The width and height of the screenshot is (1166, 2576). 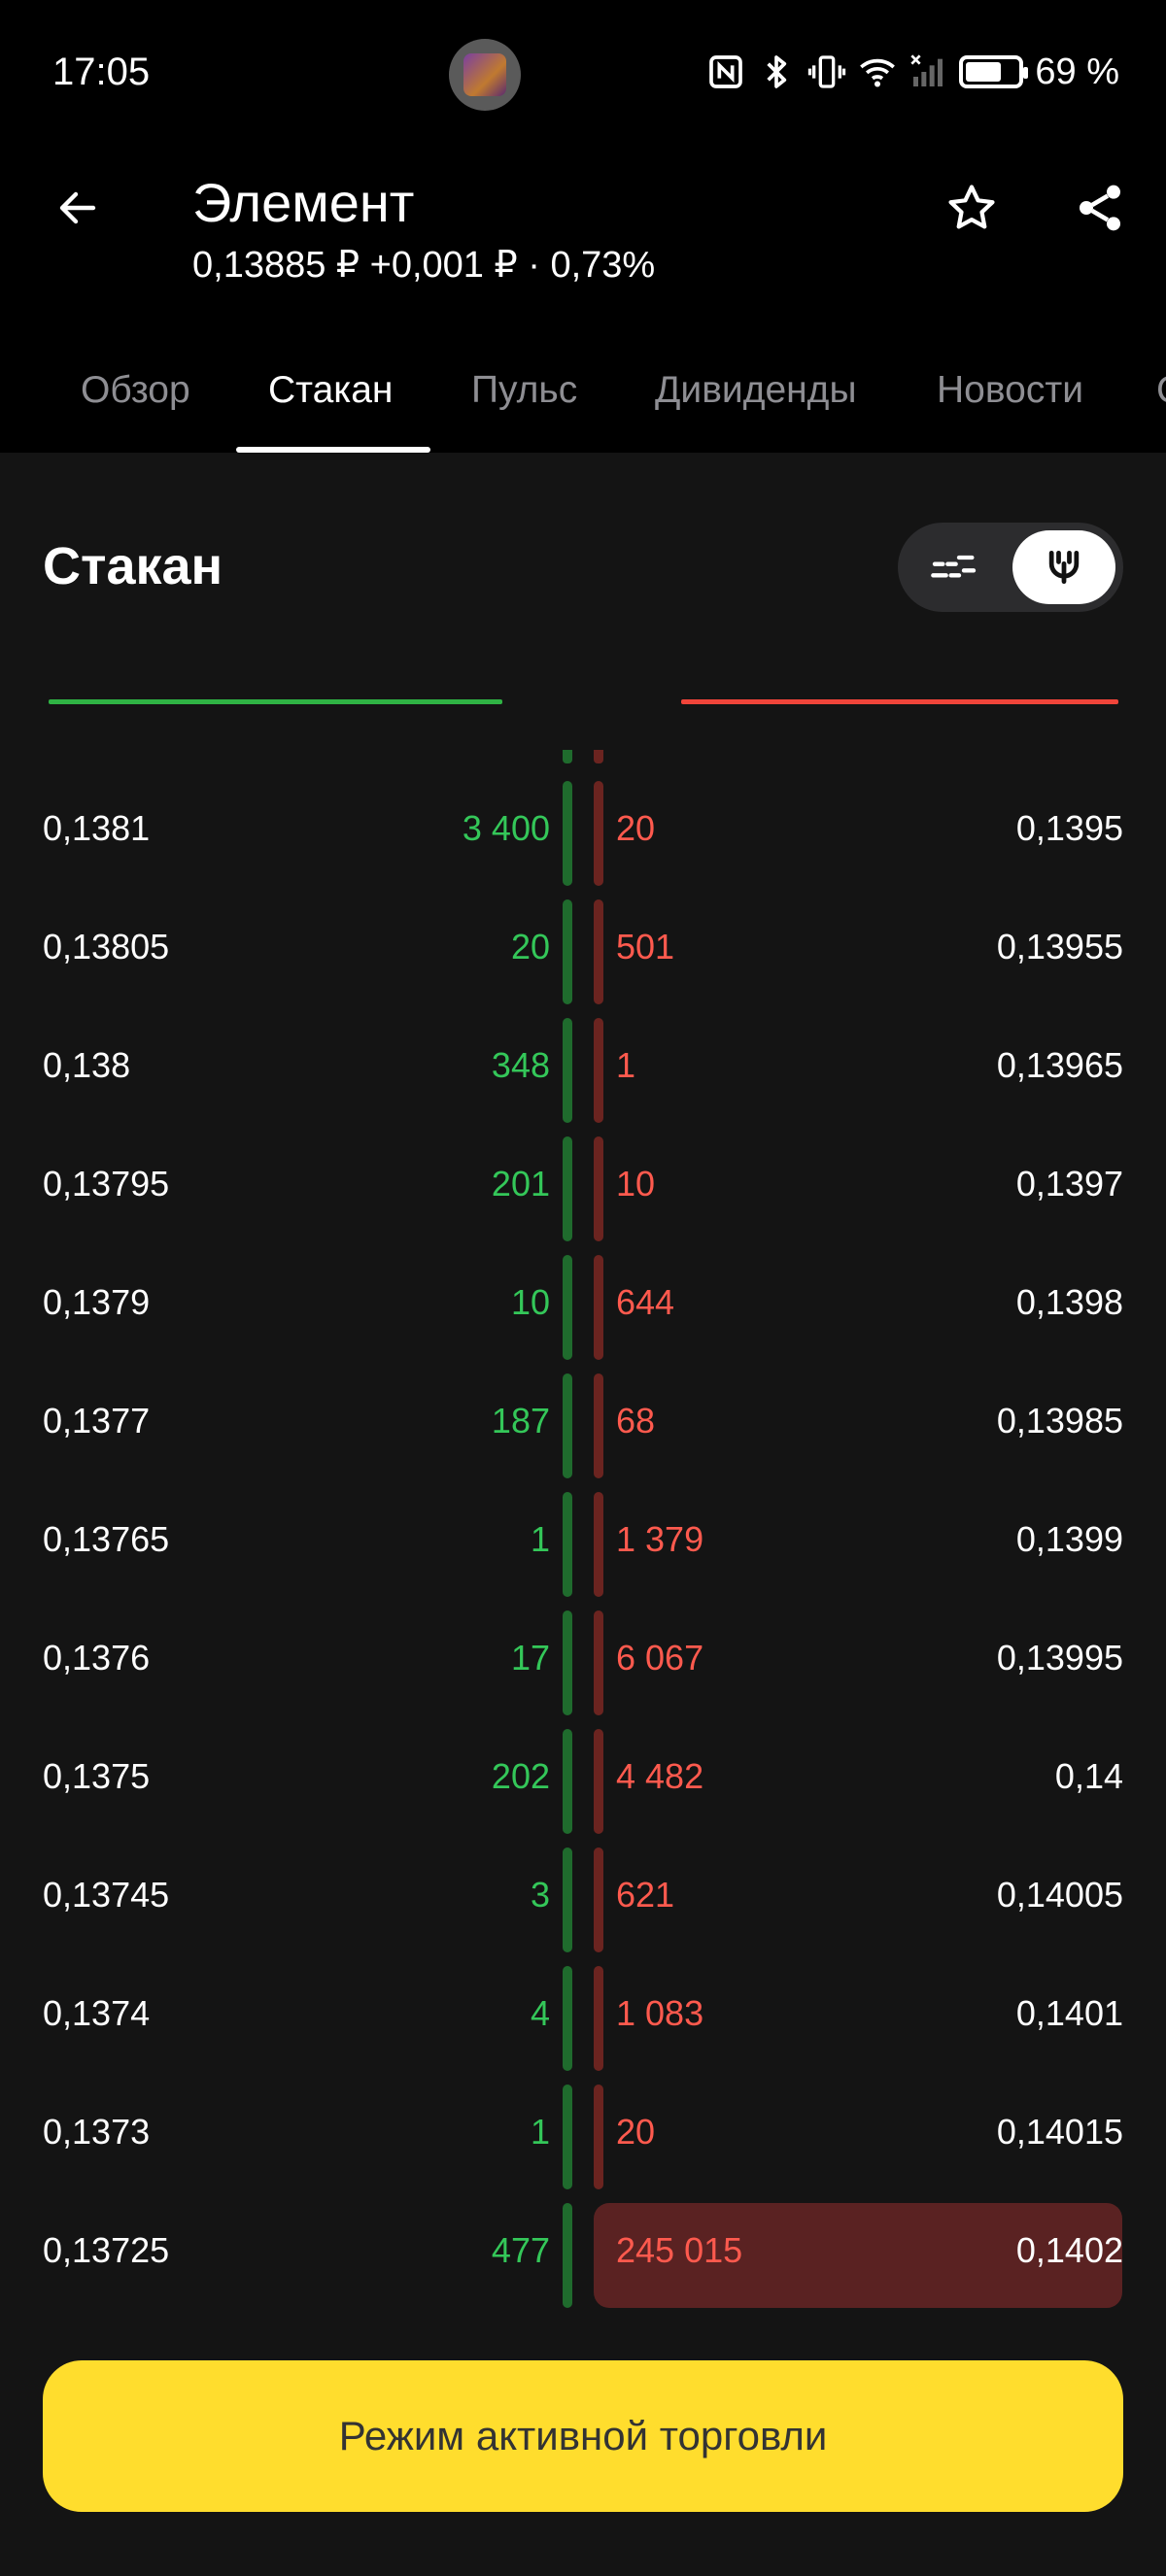 I want to click on bid-volume-bar, so click(x=275, y=701).